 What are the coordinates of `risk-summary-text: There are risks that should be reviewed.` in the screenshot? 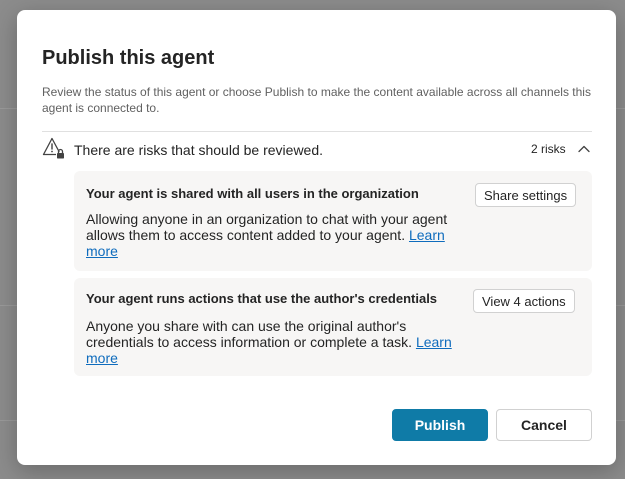 It's located at (199, 150).